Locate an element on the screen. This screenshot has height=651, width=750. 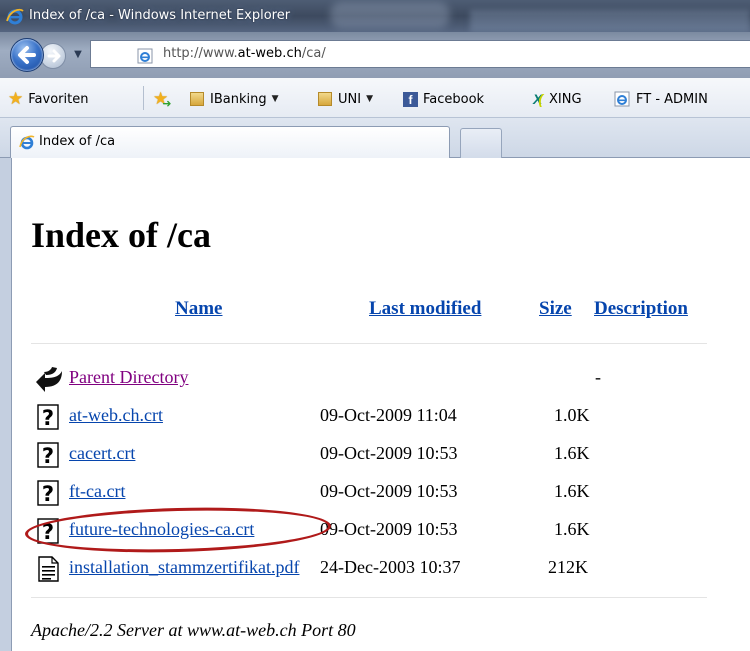
address-url-domain: at-web.ch is located at coordinates (269, 53).